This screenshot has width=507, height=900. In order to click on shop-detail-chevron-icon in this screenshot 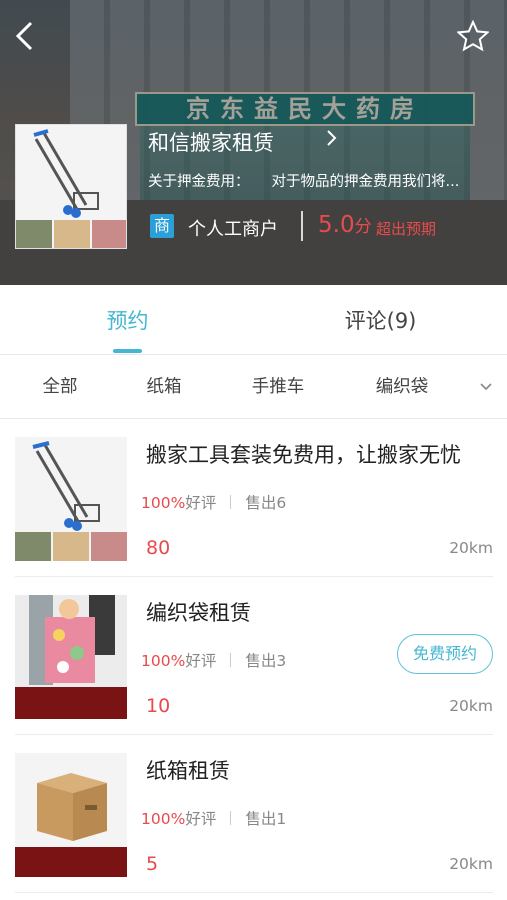, I will do `click(332, 140)`.